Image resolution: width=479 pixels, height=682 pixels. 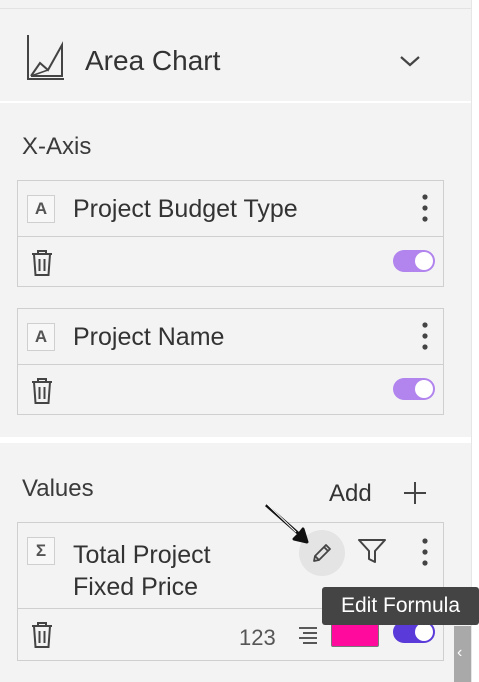 What do you see at coordinates (400, 606) in the screenshot?
I see `edit-formula-tooltip: Edit Formula` at bounding box center [400, 606].